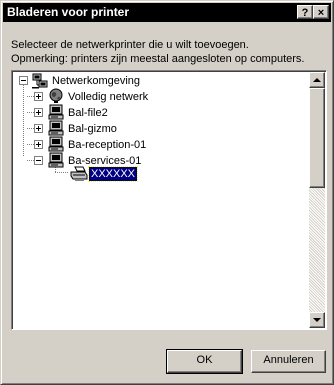 The image size is (334, 385). I want to click on arrow-down-icon, so click(317, 320).